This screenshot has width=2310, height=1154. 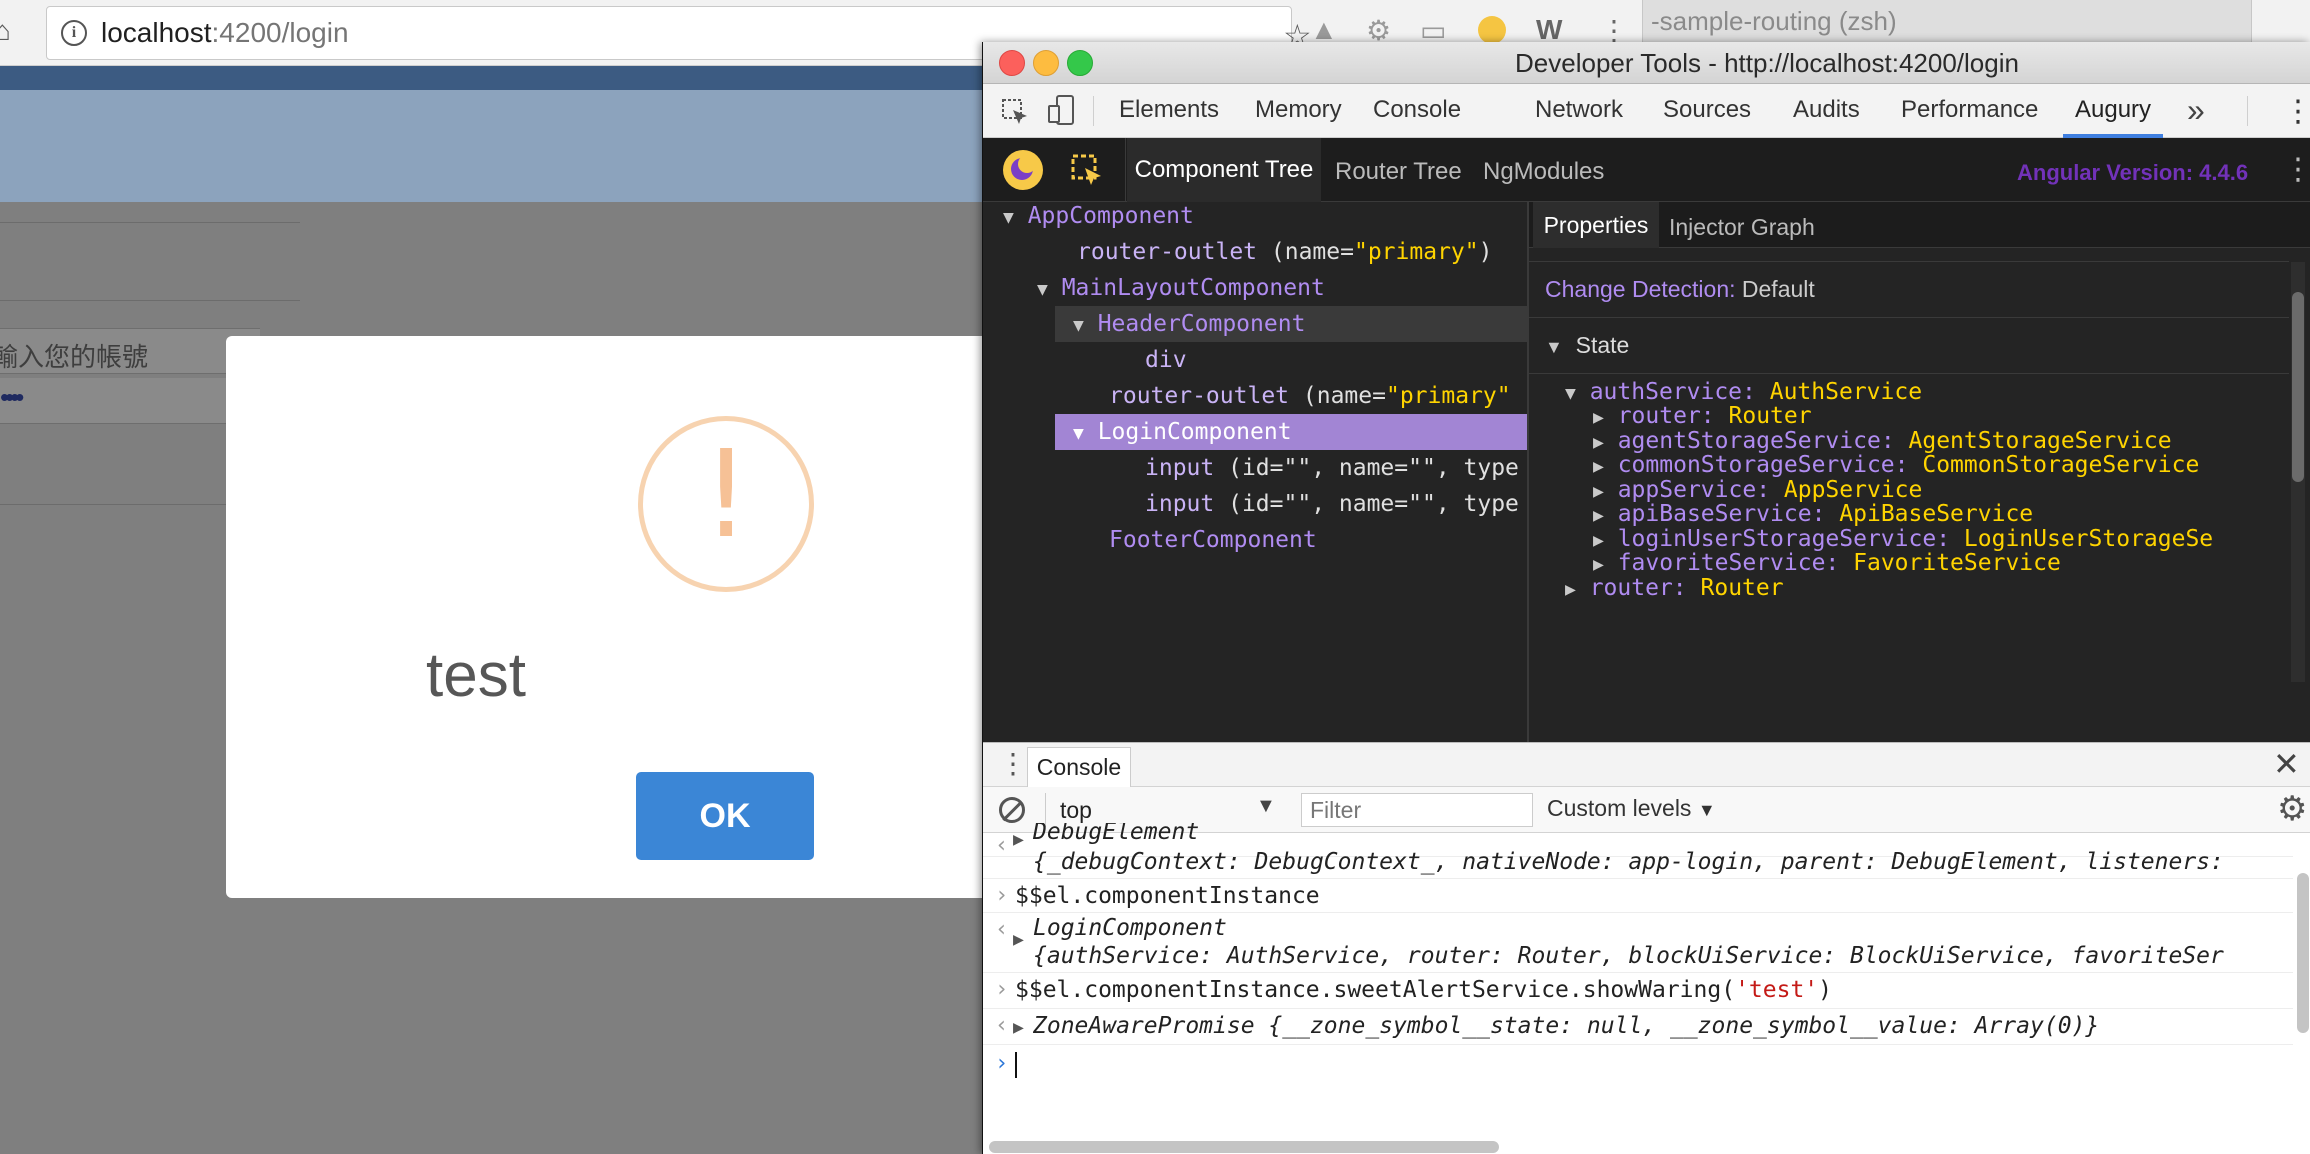 I want to click on tree-node-label: div, so click(x=1166, y=360).